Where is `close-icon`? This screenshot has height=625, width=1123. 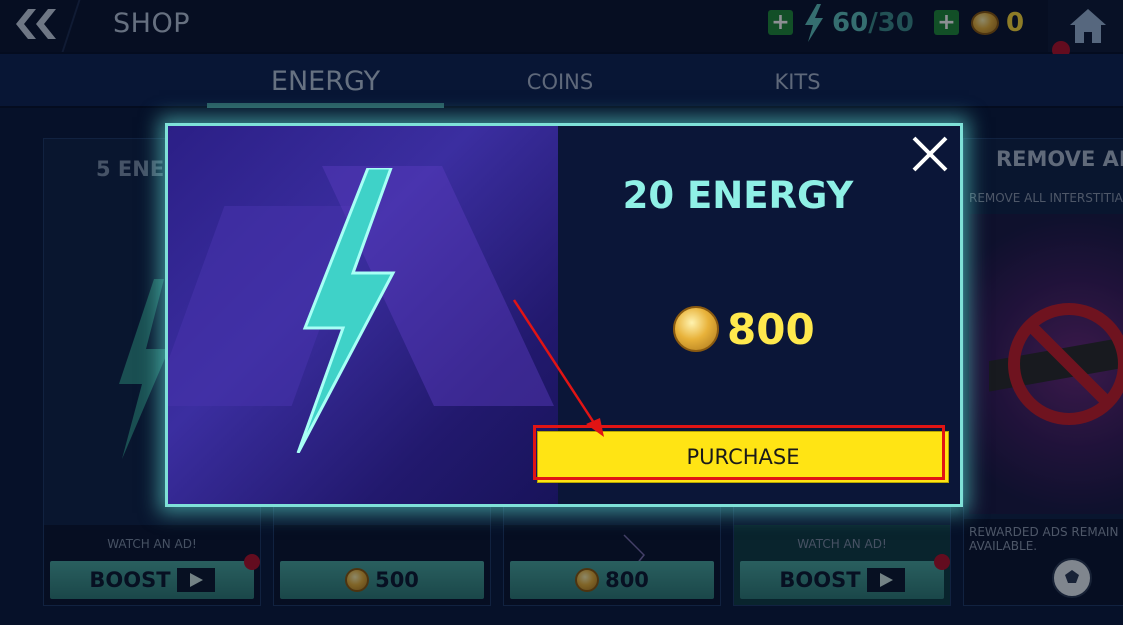 close-icon is located at coordinates (930, 154).